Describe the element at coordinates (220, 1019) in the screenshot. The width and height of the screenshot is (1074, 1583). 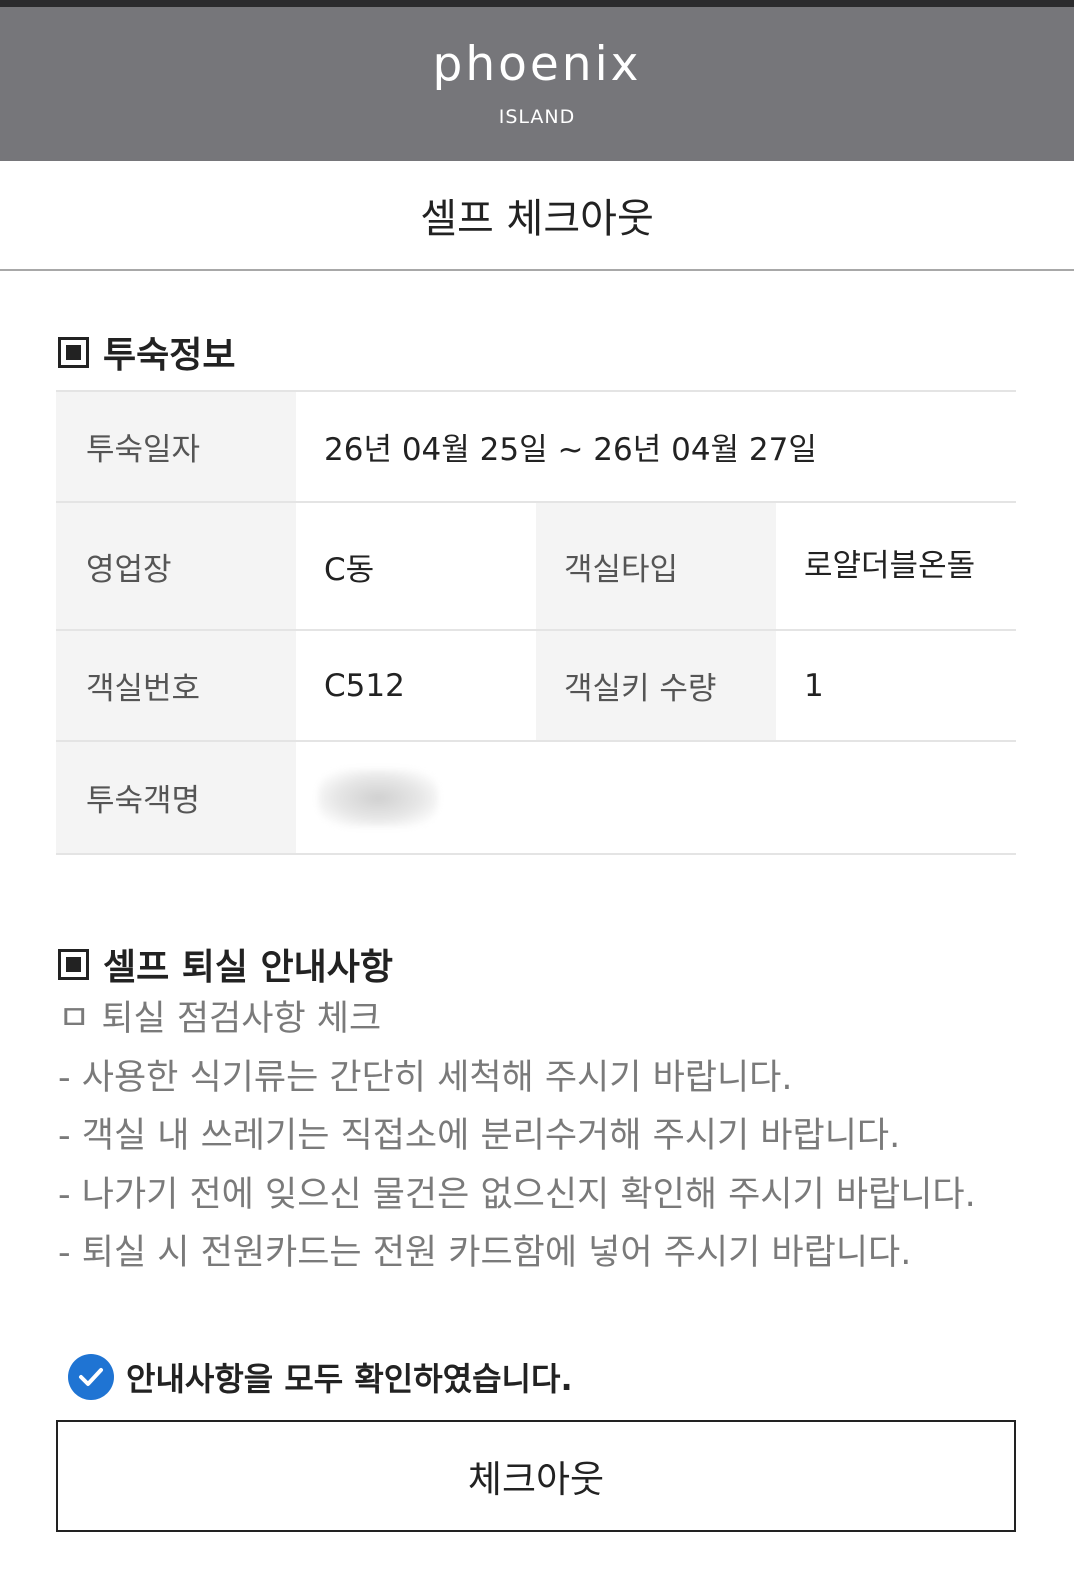
I see `notice-subheading: ㅁ 퇴실 점검사항 체크` at that location.